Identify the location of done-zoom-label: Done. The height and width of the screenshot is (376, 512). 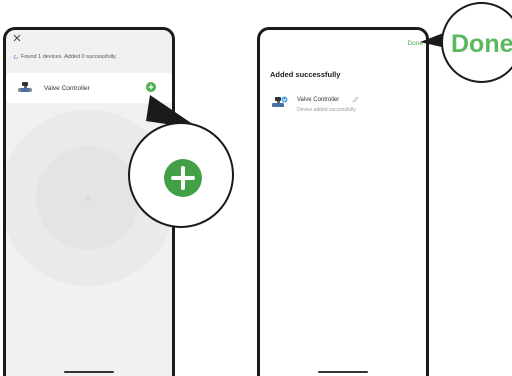
(481, 44).